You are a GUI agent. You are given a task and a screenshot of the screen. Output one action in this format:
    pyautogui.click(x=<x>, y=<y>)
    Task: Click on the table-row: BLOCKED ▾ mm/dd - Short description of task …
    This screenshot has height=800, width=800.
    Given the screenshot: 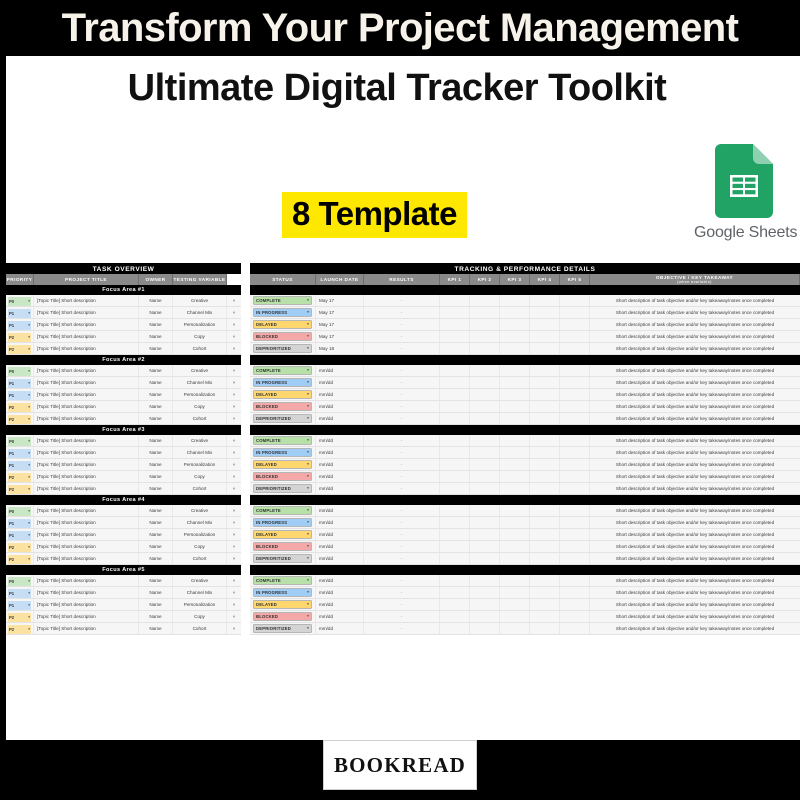 What is the action you would take?
    pyautogui.click(x=525, y=547)
    